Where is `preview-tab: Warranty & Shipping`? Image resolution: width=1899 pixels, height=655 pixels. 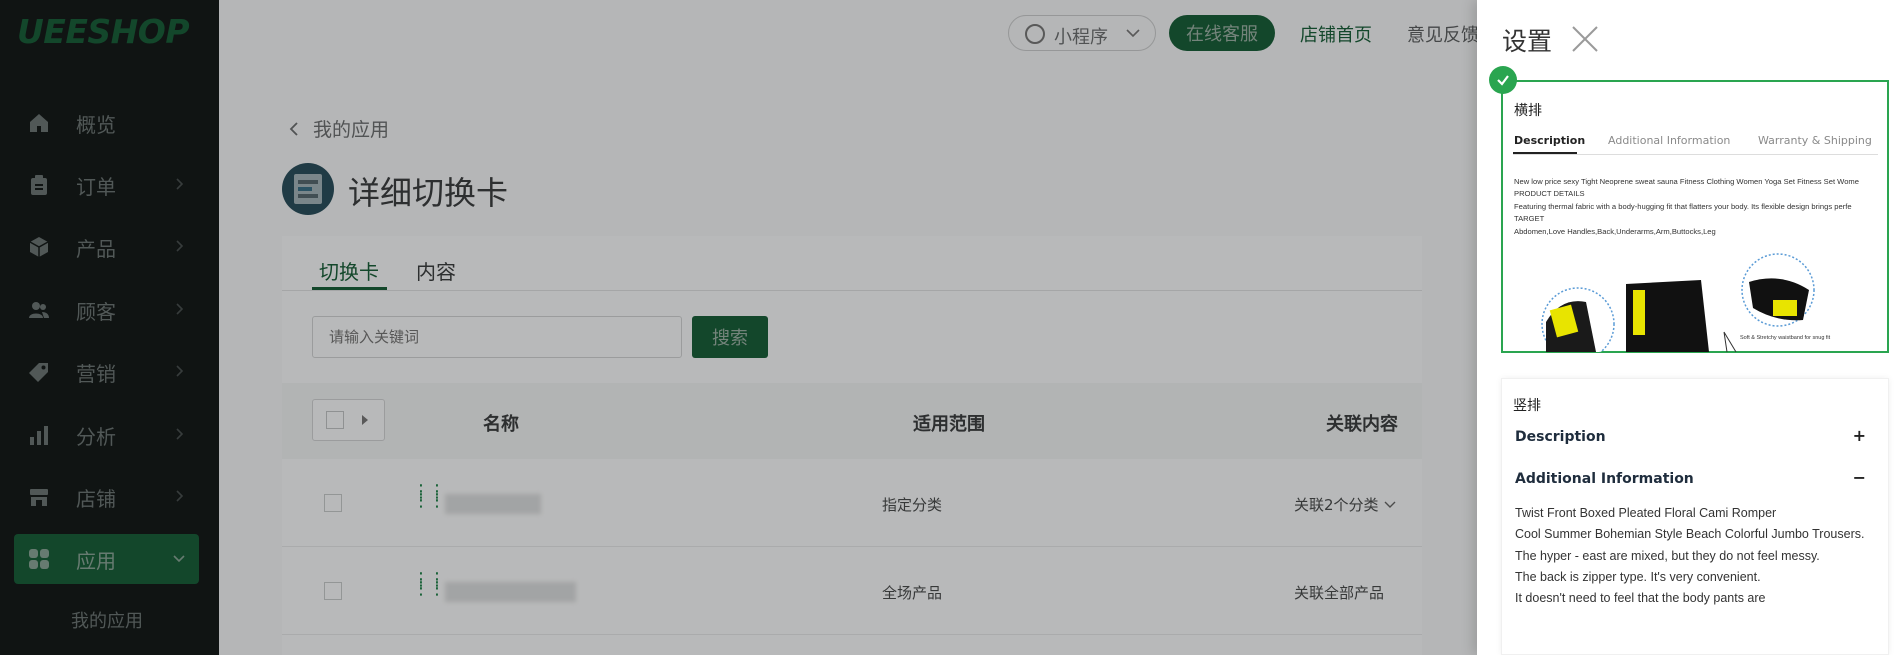
preview-tab: Warranty & Shipping is located at coordinates (1815, 140).